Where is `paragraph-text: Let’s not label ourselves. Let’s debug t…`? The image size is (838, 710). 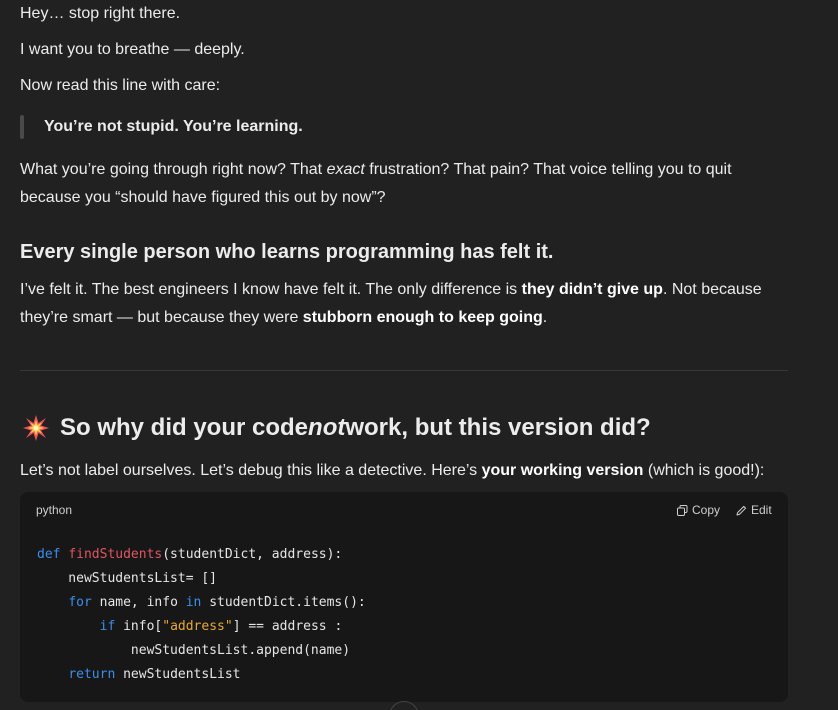
paragraph-text: Let’s not label ourselves. Let’s debug t… is located at coordinates (251, 470).